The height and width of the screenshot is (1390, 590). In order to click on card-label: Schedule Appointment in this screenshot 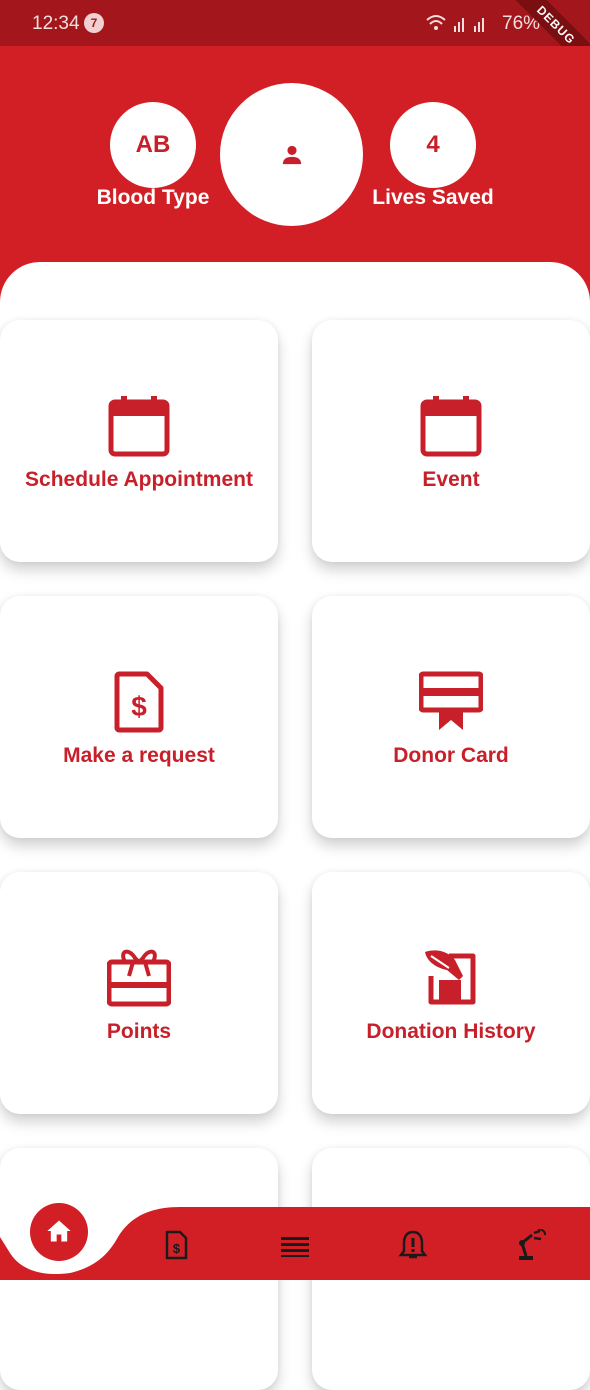, I will do `click(139, 479)`.